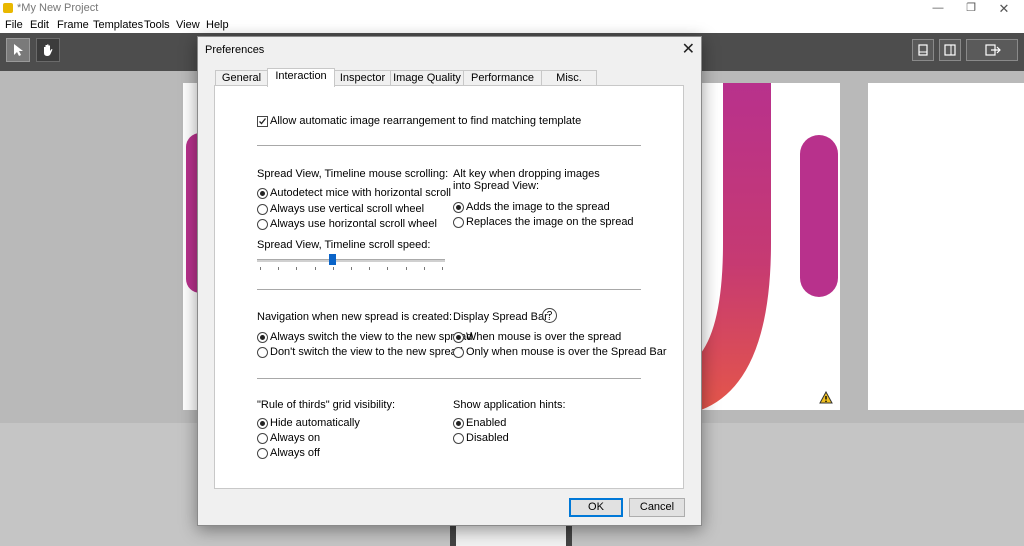 The height and width of the screenshot is (546, 1024). Describe the element at coordinates (486, 423) in the screenshot. I see `hints-enabled-label: Enabled` at that location.